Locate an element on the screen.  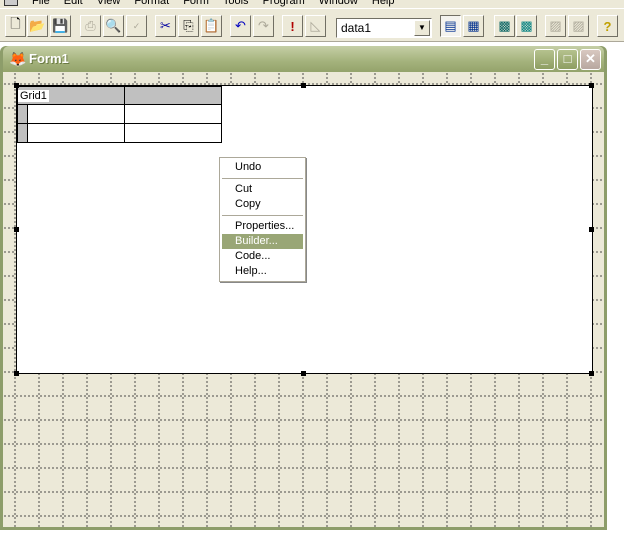
print-preview-icon: 🔍 is located at coordinates (113, 26).